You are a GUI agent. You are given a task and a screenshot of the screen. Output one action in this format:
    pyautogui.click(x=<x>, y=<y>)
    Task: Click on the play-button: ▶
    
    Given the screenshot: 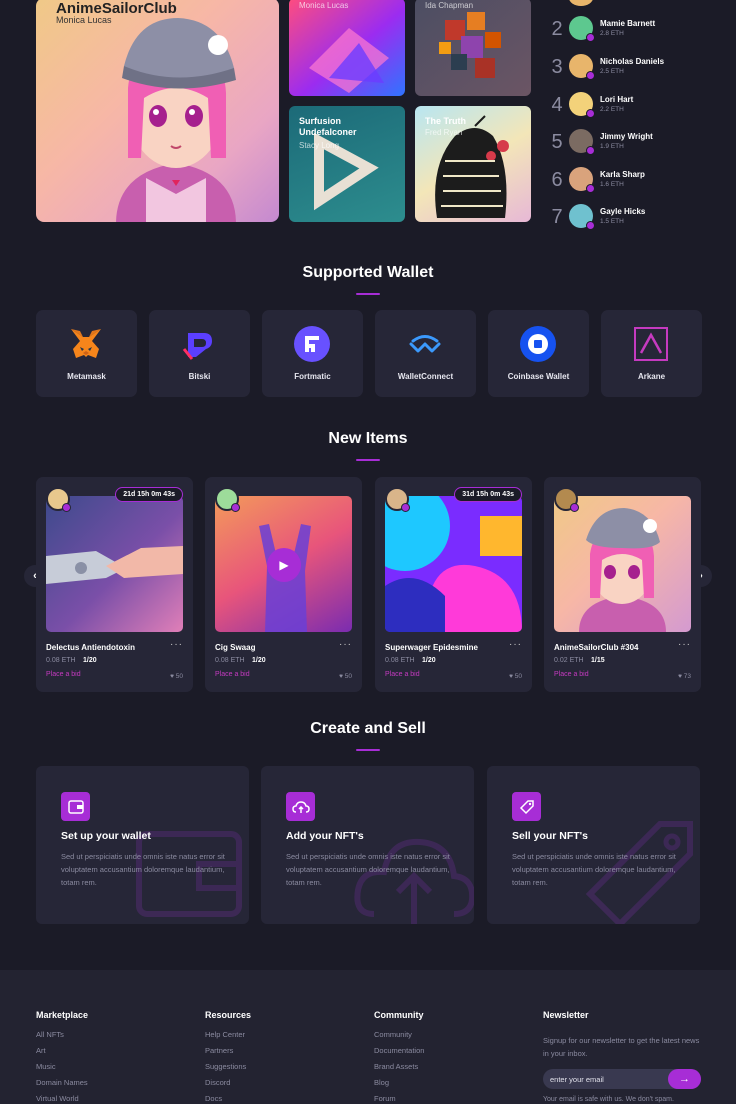 What is the action you would take?
    pyautogui.click(x=284, y=565)
    